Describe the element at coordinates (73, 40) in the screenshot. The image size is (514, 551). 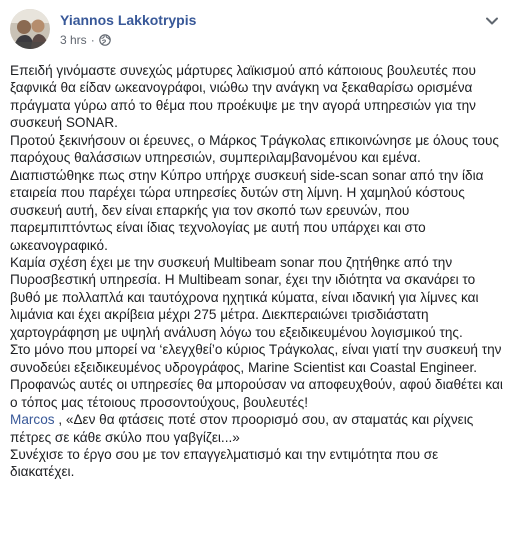
I see `post-timestamp: 3 hrs` at that location.